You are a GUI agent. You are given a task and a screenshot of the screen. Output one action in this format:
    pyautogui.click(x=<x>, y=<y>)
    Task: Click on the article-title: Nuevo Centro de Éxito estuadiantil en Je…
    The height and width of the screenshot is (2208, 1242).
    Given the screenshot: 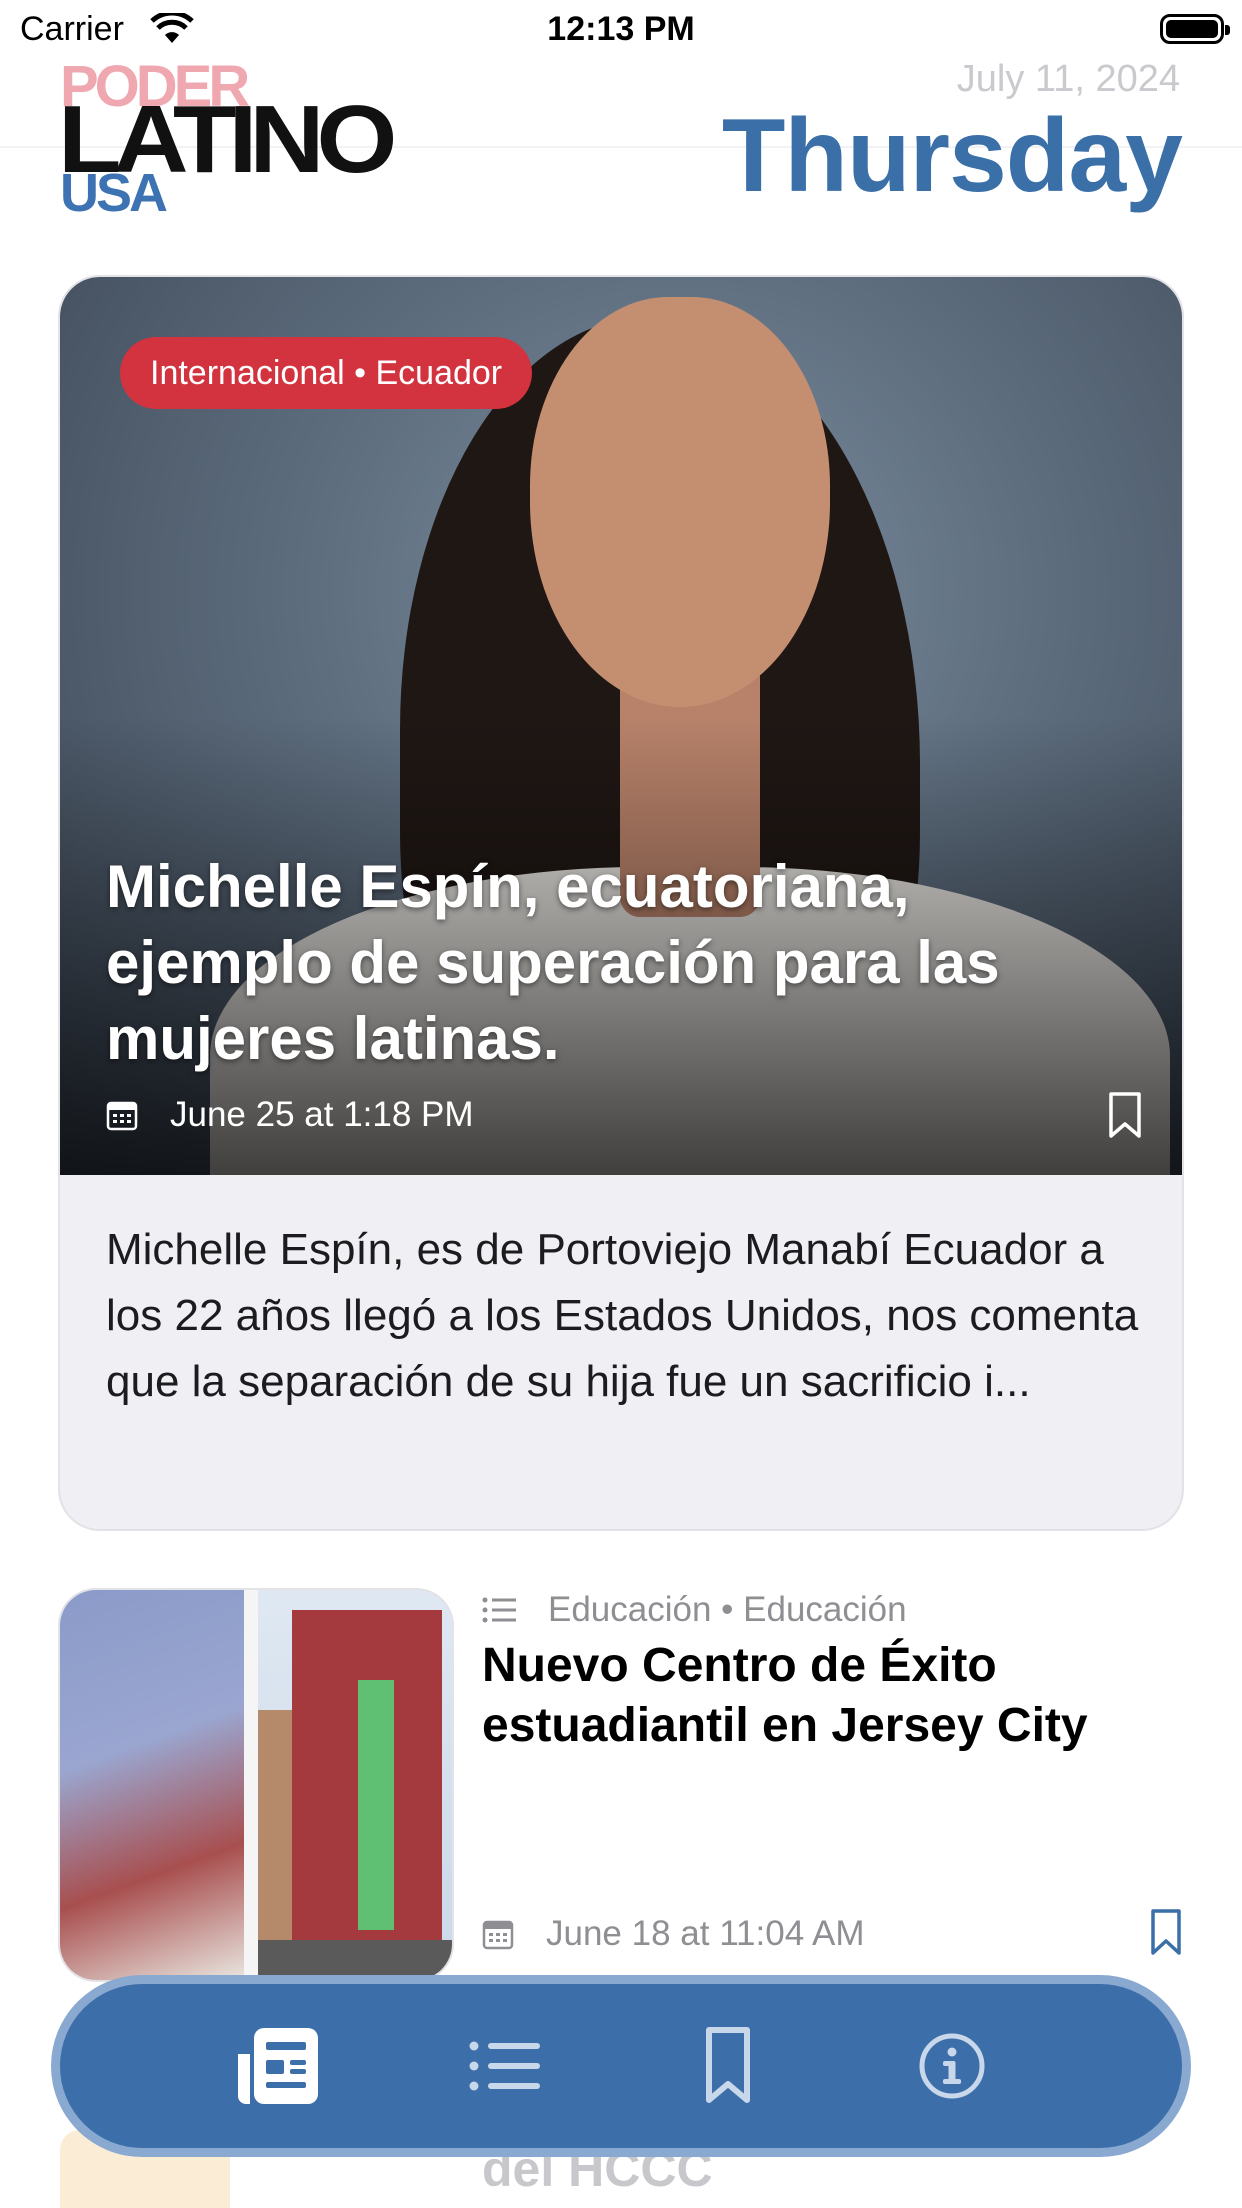 What is the action you would take?
    pyautogui.click(x=827, y=1696)
    